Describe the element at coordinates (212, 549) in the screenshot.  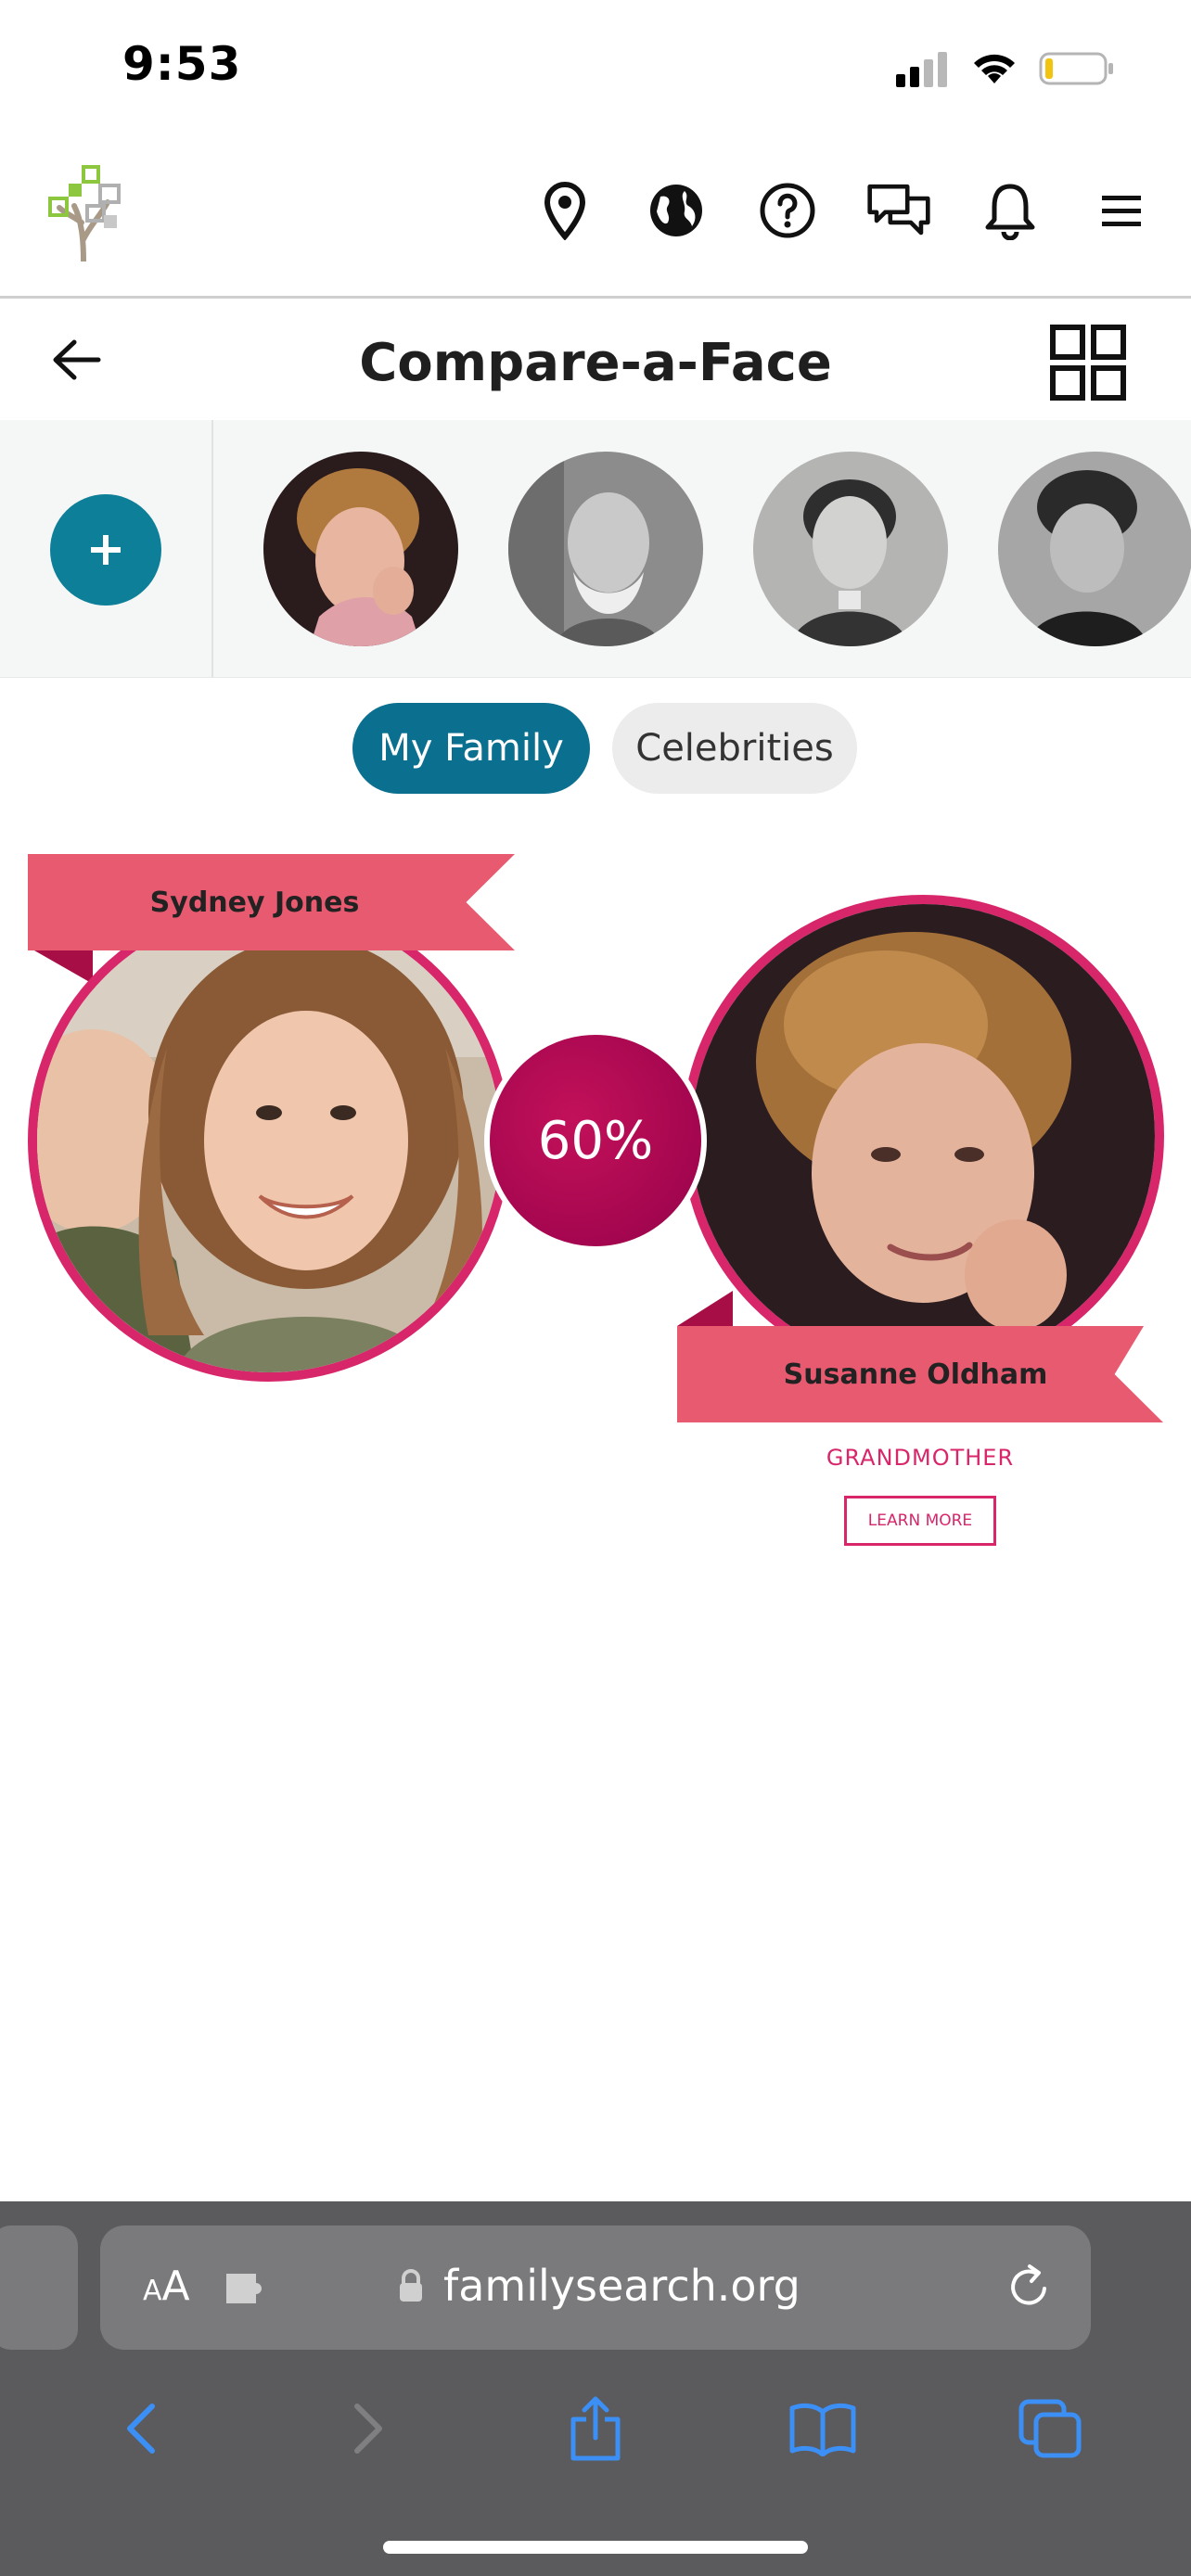
I see `strip-divider` at that location.